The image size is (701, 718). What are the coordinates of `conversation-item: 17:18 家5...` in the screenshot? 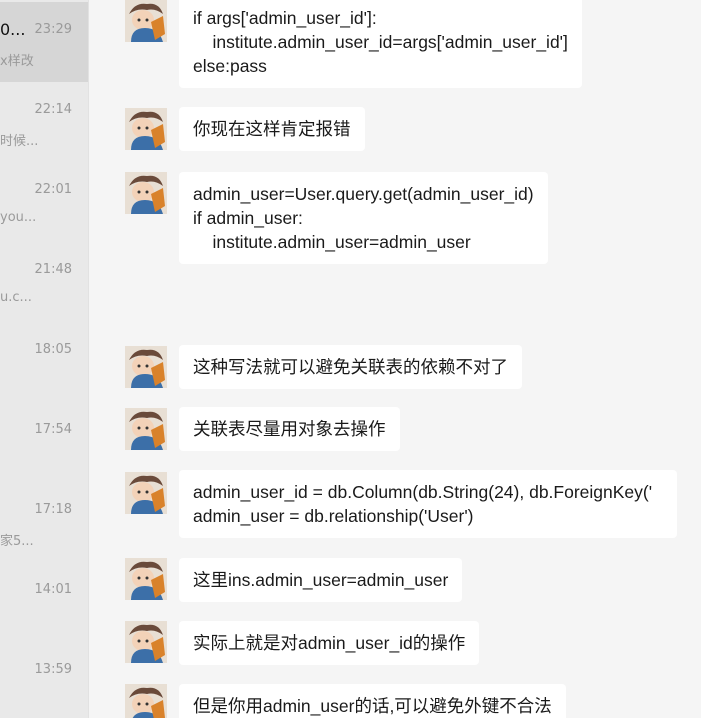 It's located at (44, 522).